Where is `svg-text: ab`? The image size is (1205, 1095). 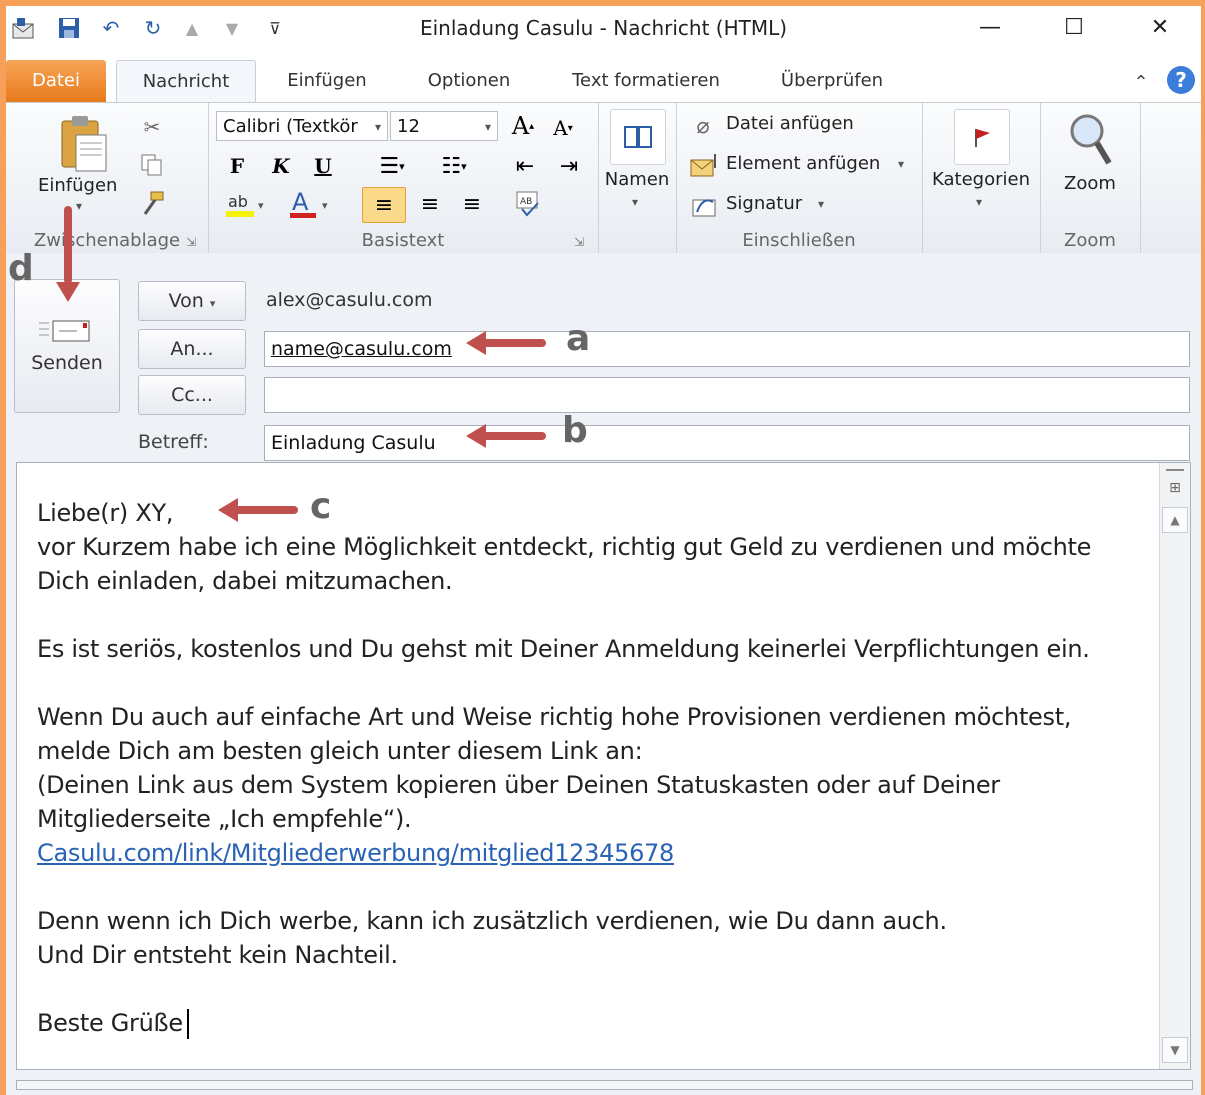
svg-text: ab is located at coordinates (238, 201).